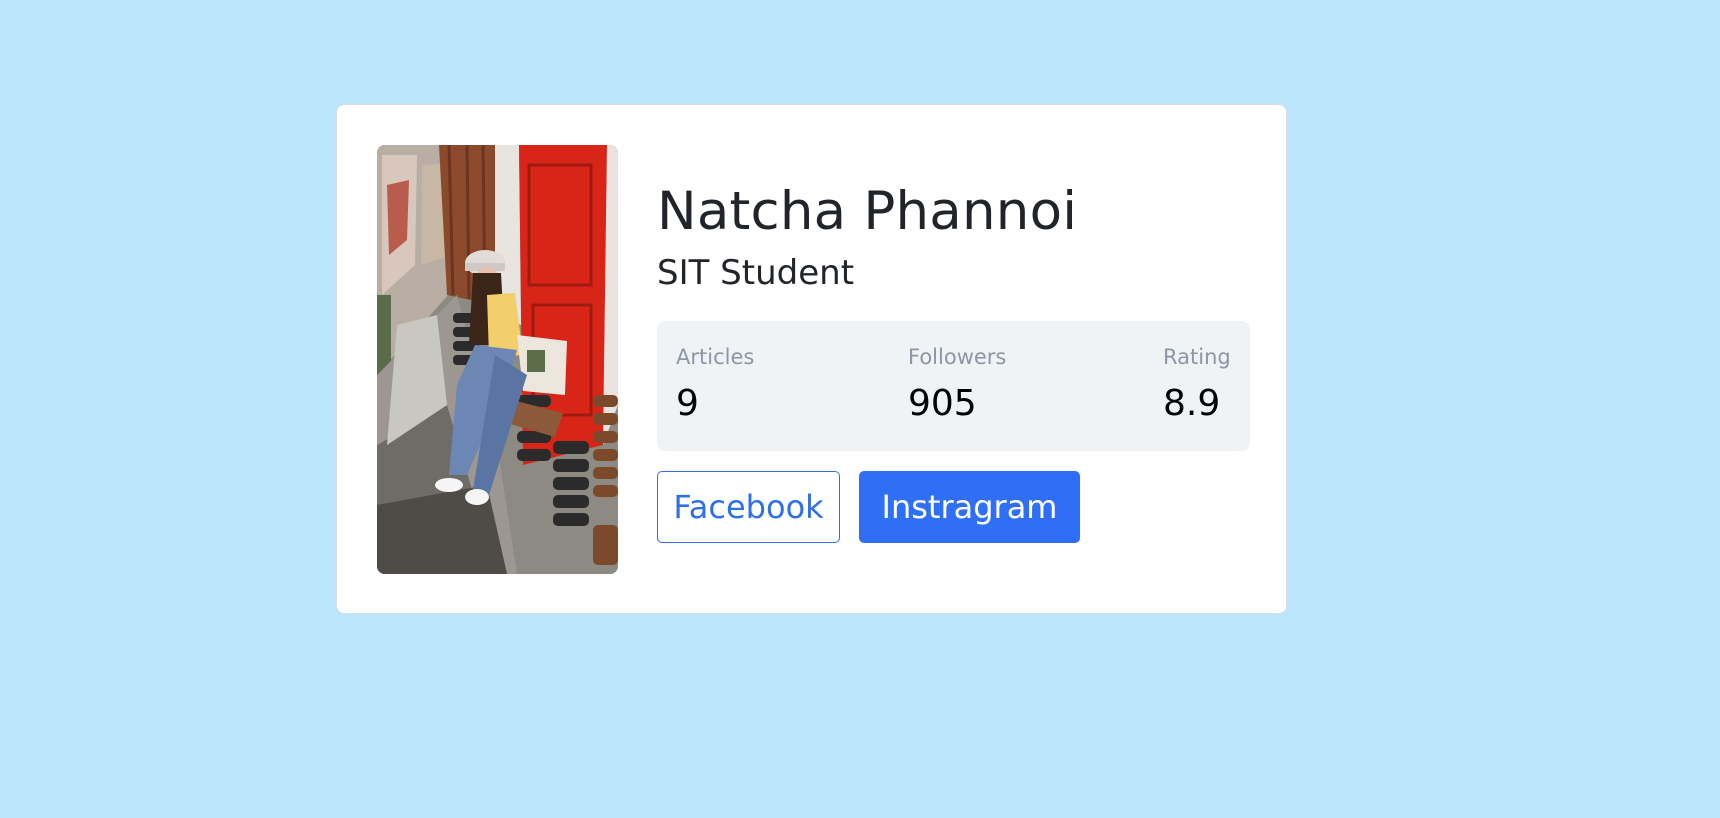  What do you see at coordinates (756, 273) in the screenshot?
I see `profile-title: SIT Student` at bounding box center [756, 273].